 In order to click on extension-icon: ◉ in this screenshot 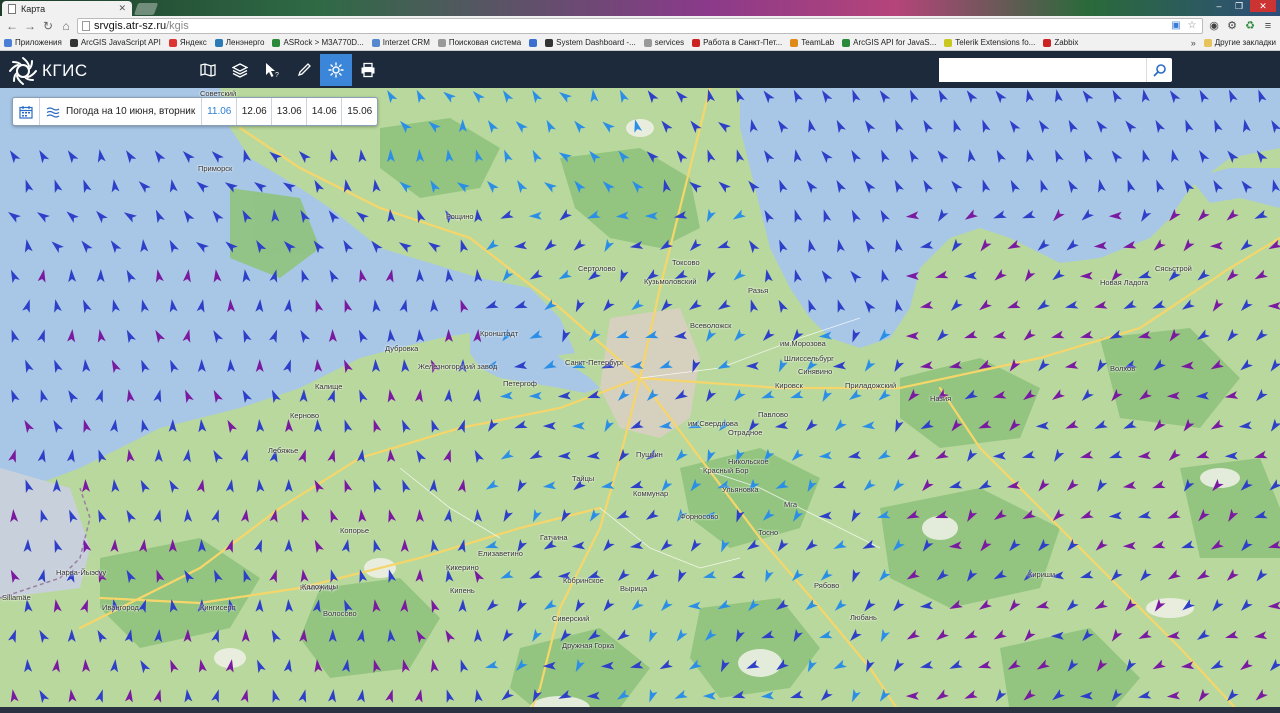, I will do `click(1214, 26)`.